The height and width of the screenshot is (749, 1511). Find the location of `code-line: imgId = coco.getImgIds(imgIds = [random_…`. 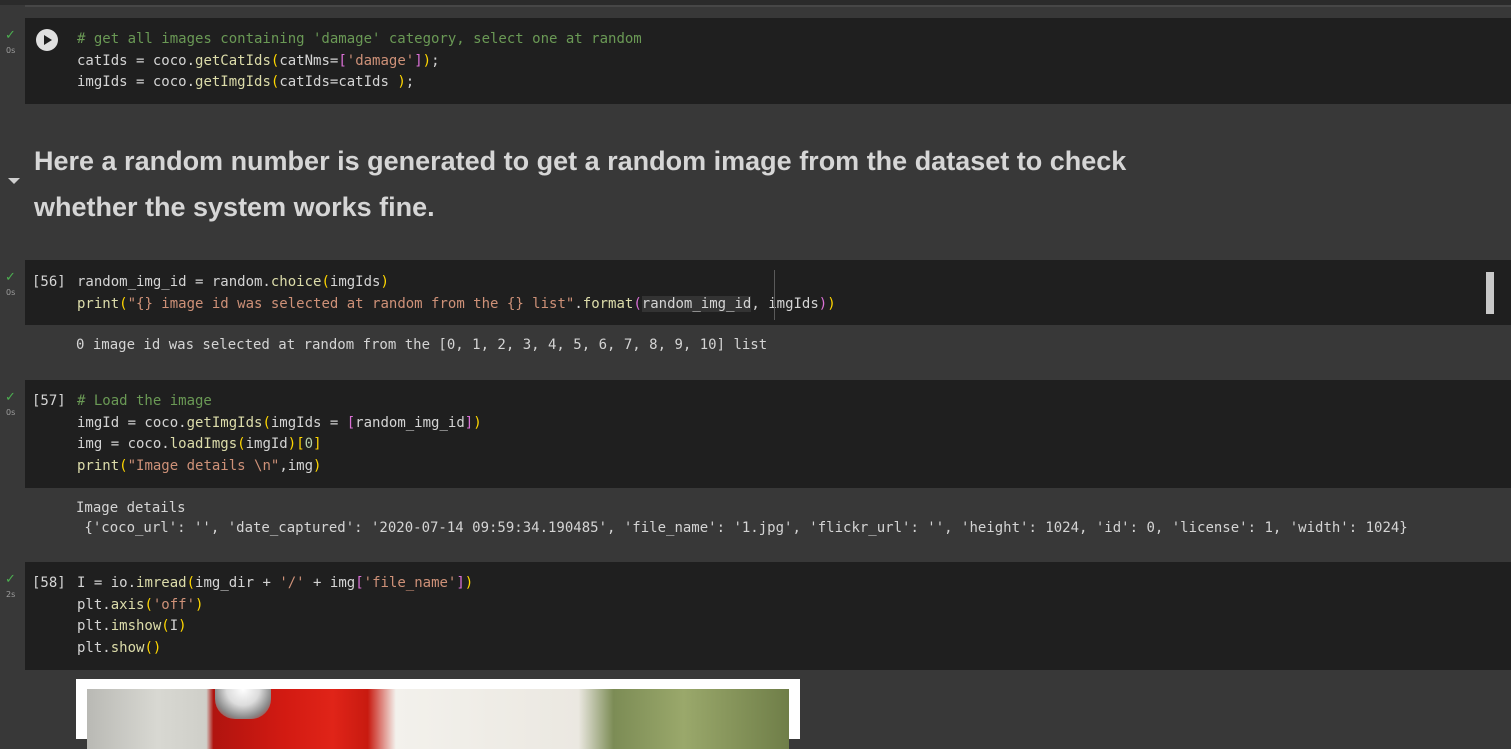

code-line: imgId = coco.getImgIds(imgIds = [random_… is located at coordinates (279, 424).